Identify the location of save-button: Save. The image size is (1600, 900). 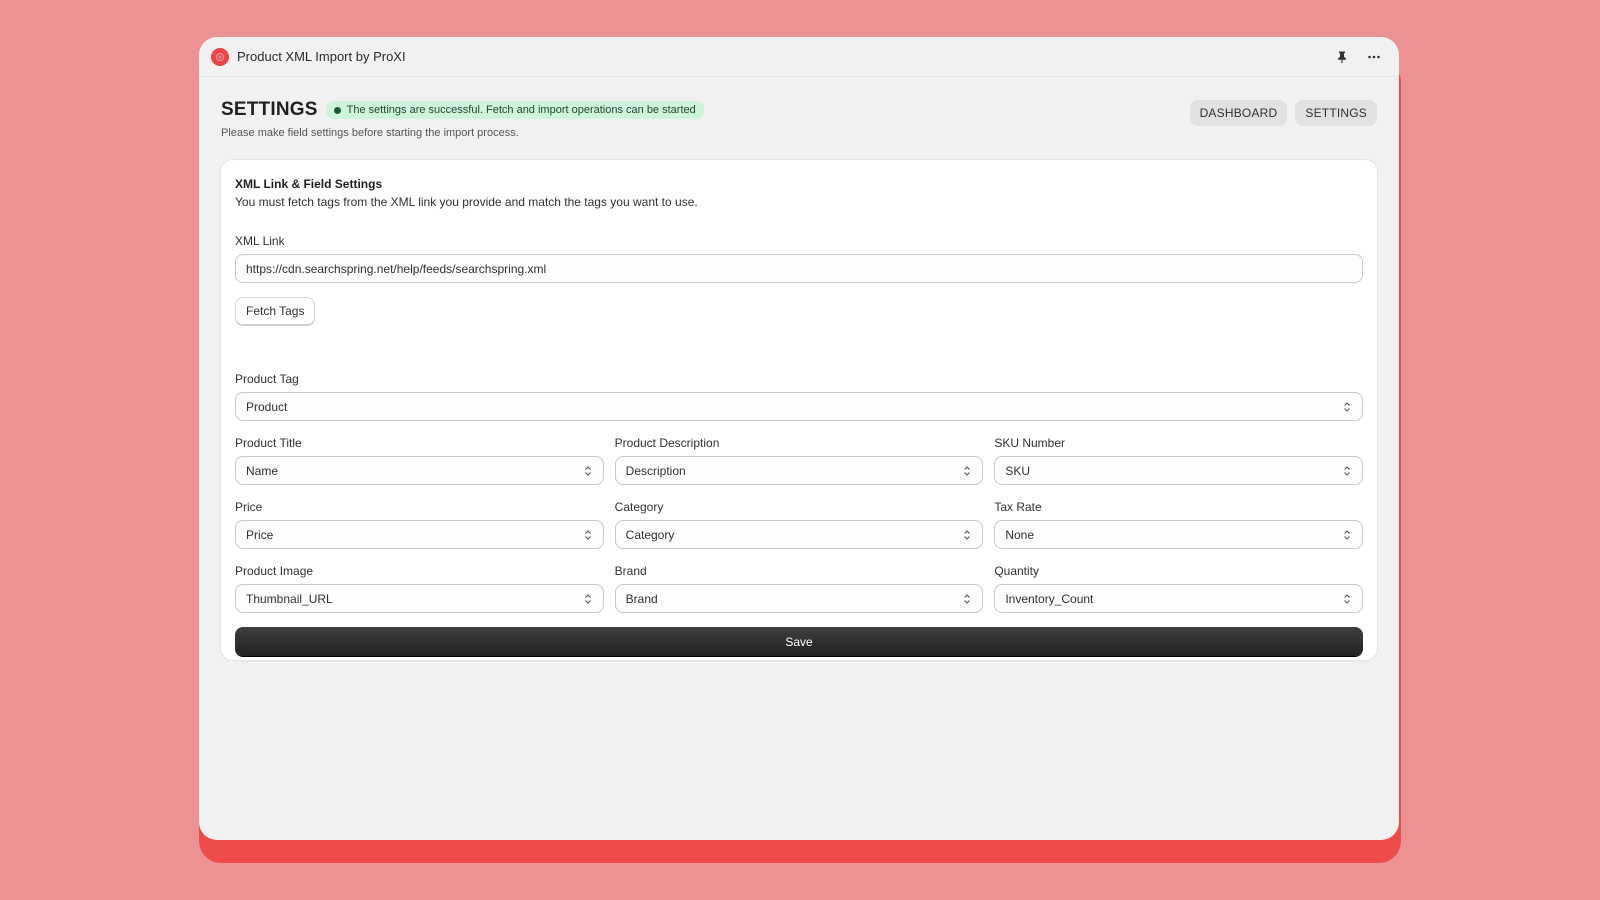
(799, 641).